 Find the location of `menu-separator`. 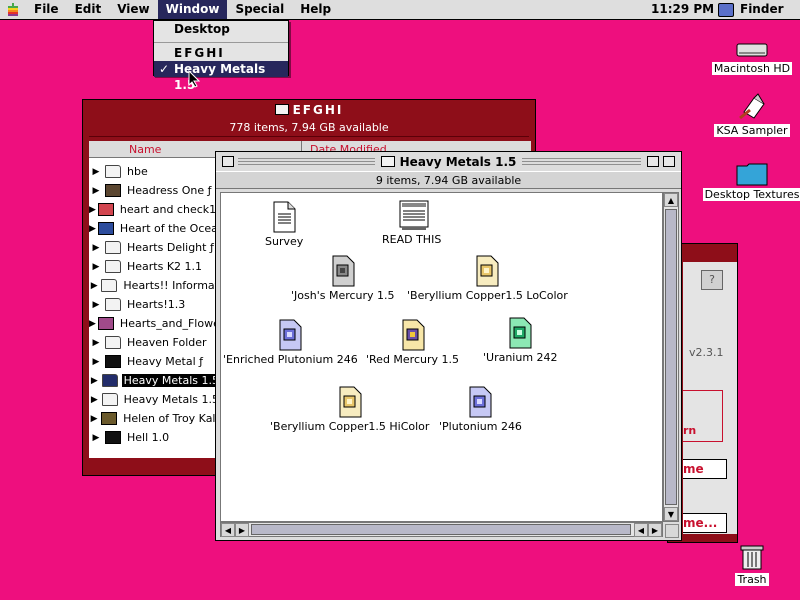

menu-separator is located at coordinates (221, 40).